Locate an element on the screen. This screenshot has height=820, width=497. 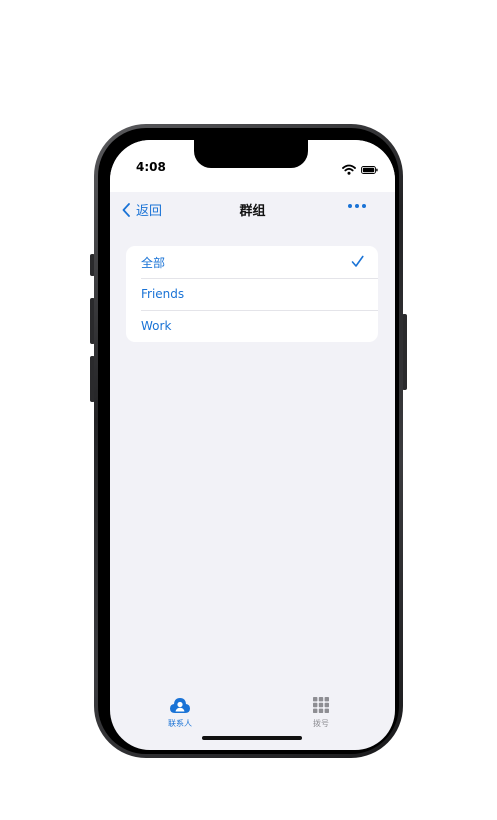
tab-dialer: 拨号 is located at coordinates (321, 712).